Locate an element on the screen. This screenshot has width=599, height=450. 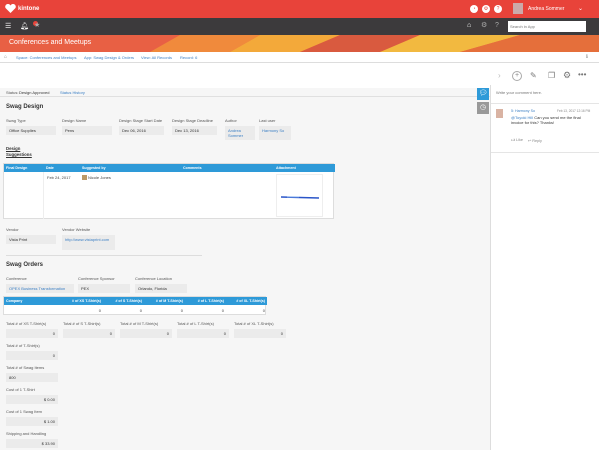
table-header: # of L T-Shirt(s) is located at coordinates (205, 301).